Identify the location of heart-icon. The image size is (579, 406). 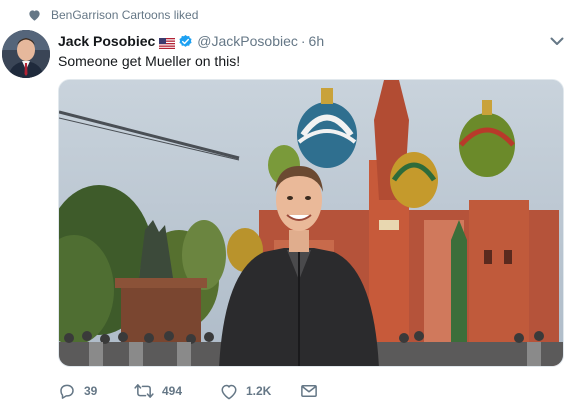
(34, 15).